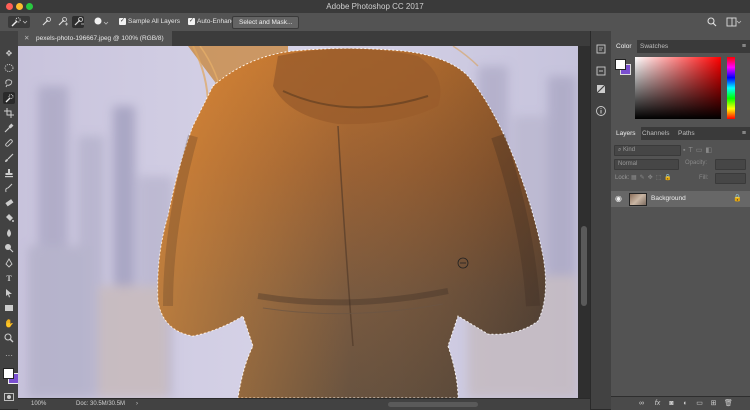 This screenshot has height=410, width=750. What do you see at coordinates (680, 403) in the screenshot?
I see `layers-panel-footer: ∞ fx ◙ ◐ ▭ ⊞ 🗑` at bounding box center [680, 403].